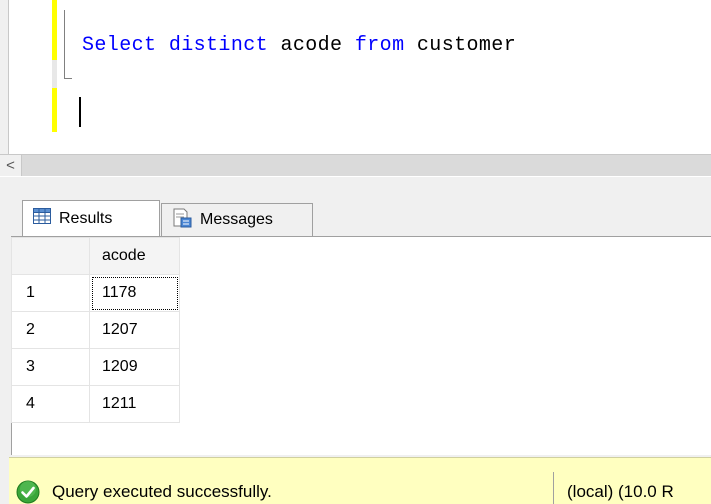 The height and width of the screenshot is (504, 711). Describe the element at coordinates (54, 74) in the screenshot. I see `change-marker-saved` at that location.